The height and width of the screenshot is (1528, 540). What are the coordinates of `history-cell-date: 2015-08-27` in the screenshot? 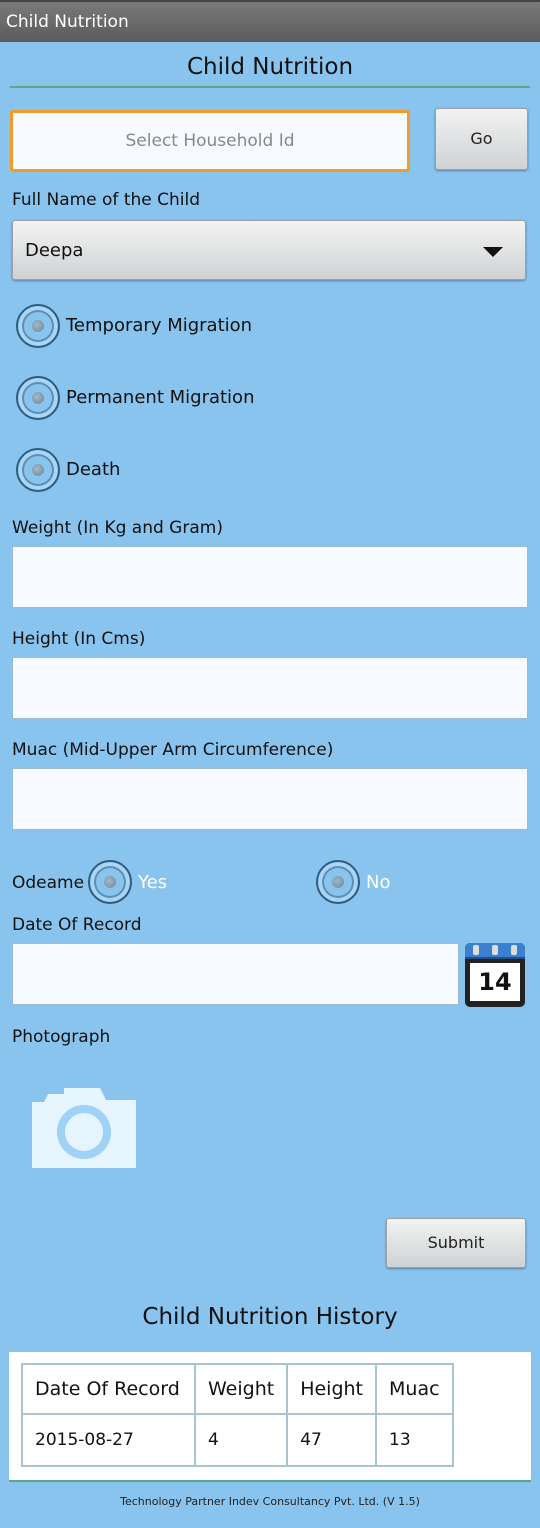 It's located at (108, 1440).